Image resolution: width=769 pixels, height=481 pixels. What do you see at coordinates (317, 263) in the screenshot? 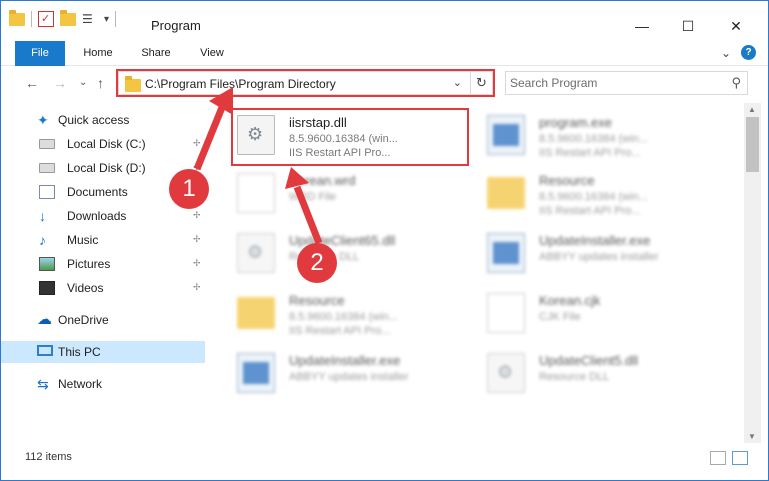
I see `step-2-badge: 2` at bounding box center [317, 263].